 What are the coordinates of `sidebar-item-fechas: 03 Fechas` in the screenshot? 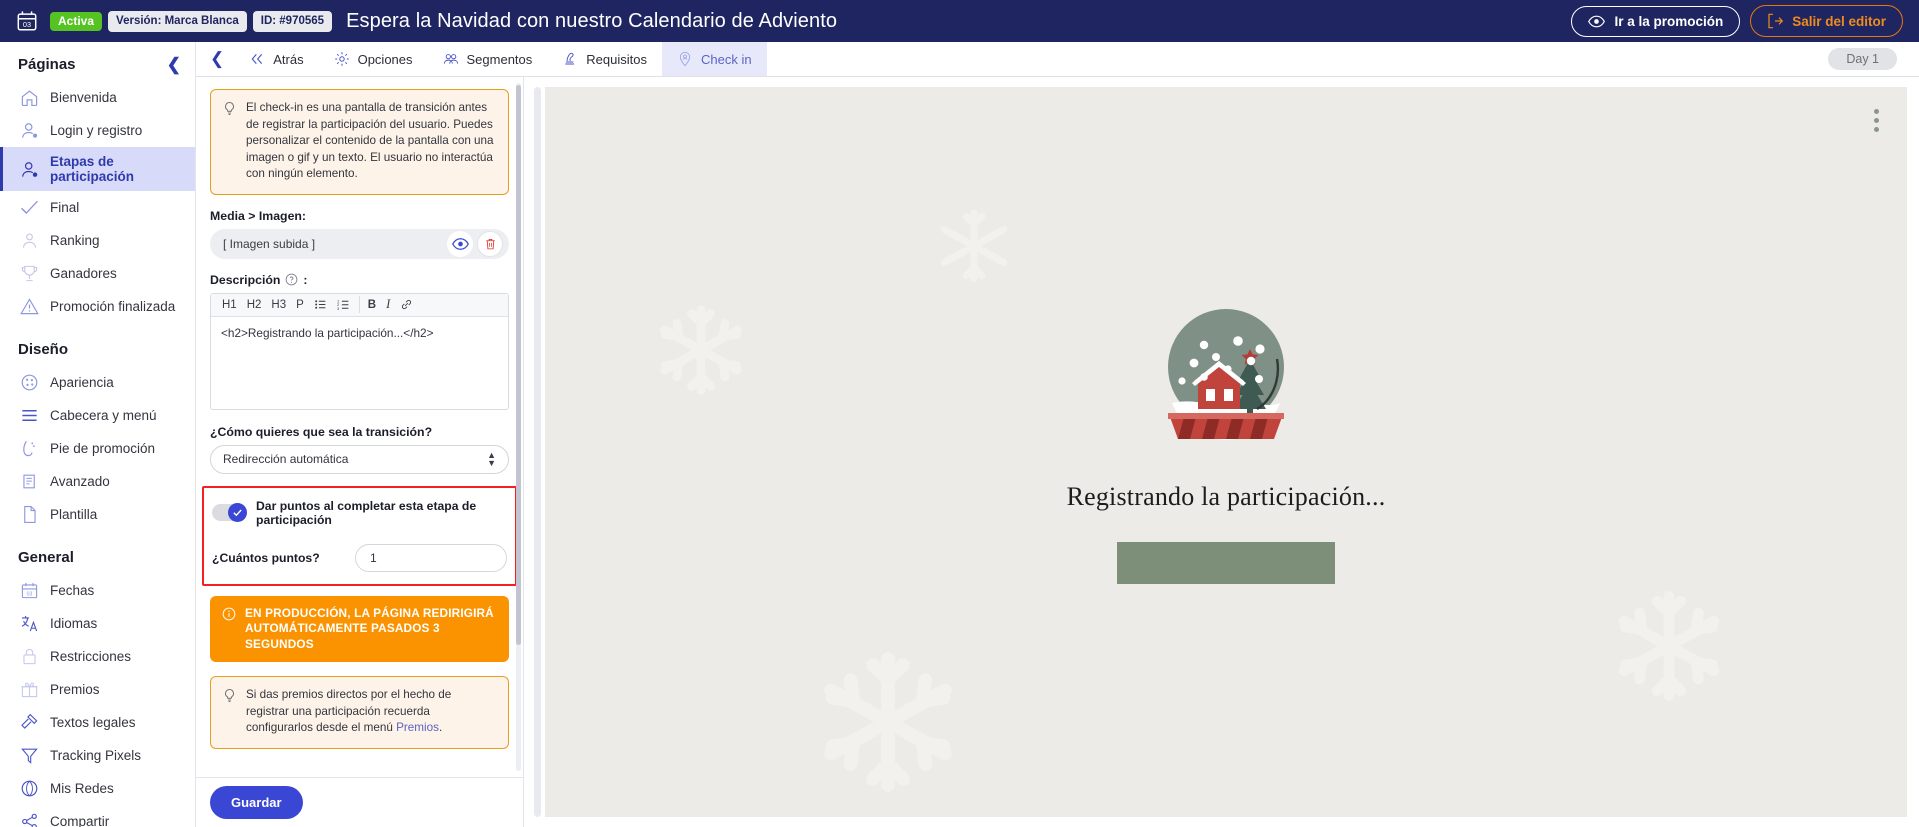 It's located at (97, 590).